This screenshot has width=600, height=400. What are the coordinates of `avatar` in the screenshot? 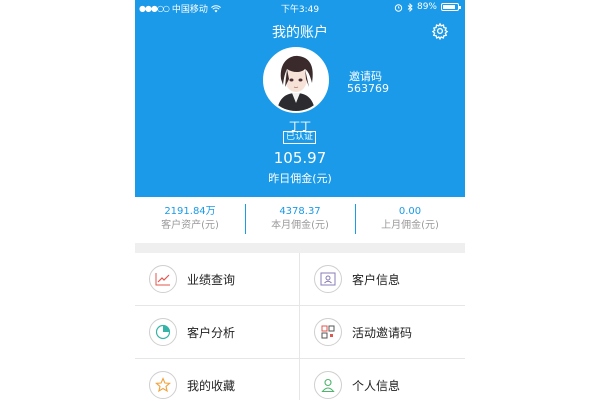 It's located at (296, 80).